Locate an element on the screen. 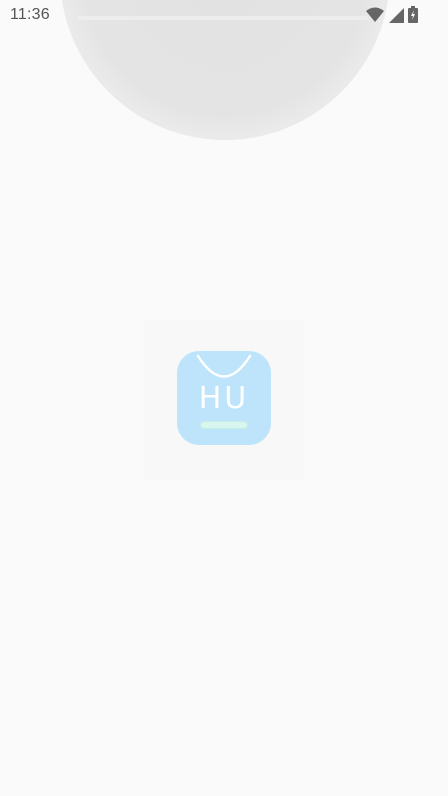 This screenshot has width=448, height=796. logo-underline-bar is located at coordinates (224, 425).